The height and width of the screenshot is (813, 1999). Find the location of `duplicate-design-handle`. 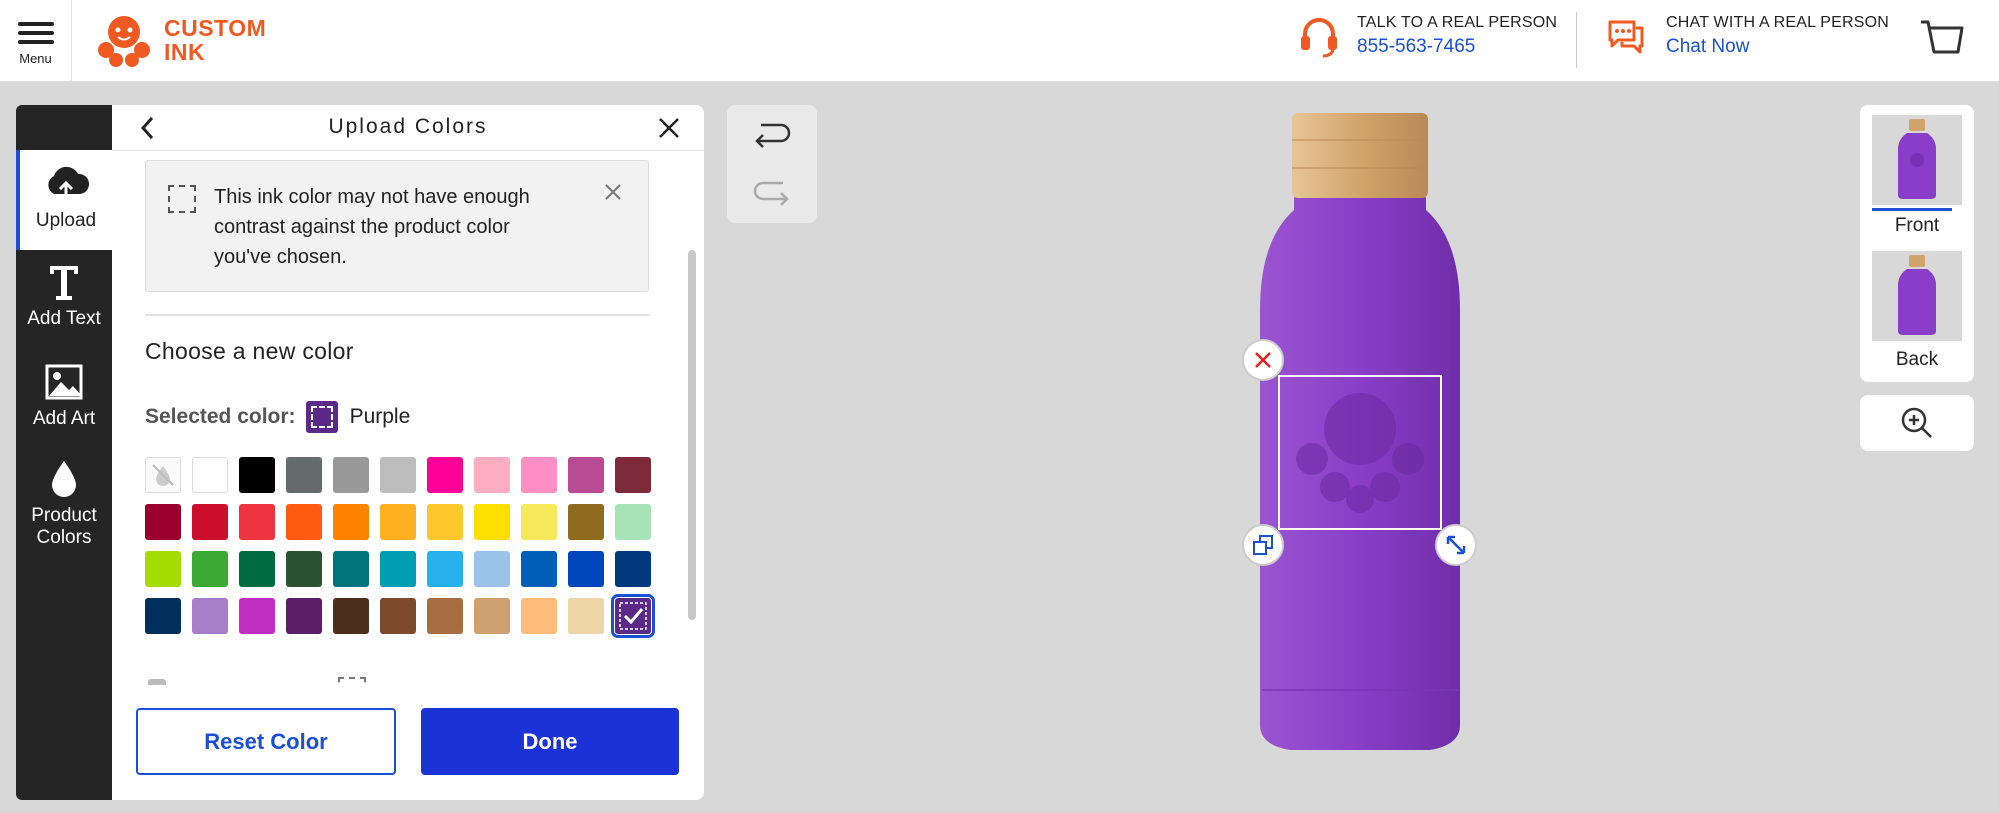

duplicate-design-handle is located at coordinates (1263, 545).